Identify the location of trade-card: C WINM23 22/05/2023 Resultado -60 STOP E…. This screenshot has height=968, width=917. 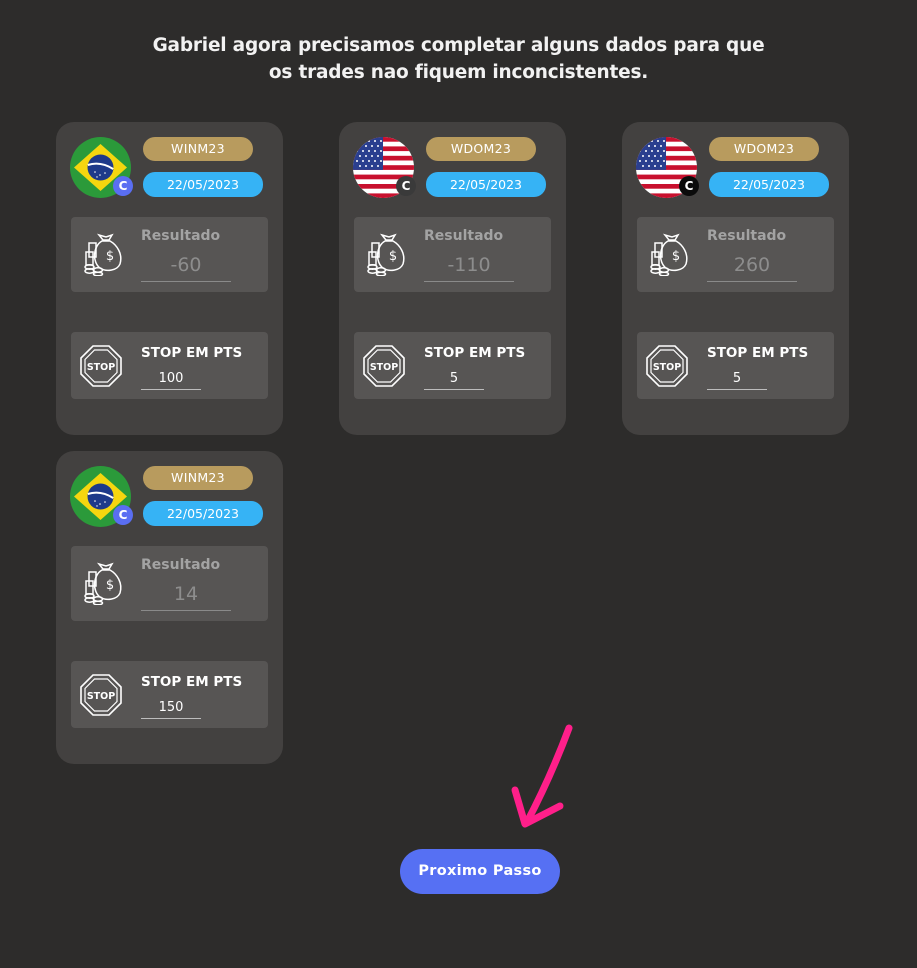
(169, 278).